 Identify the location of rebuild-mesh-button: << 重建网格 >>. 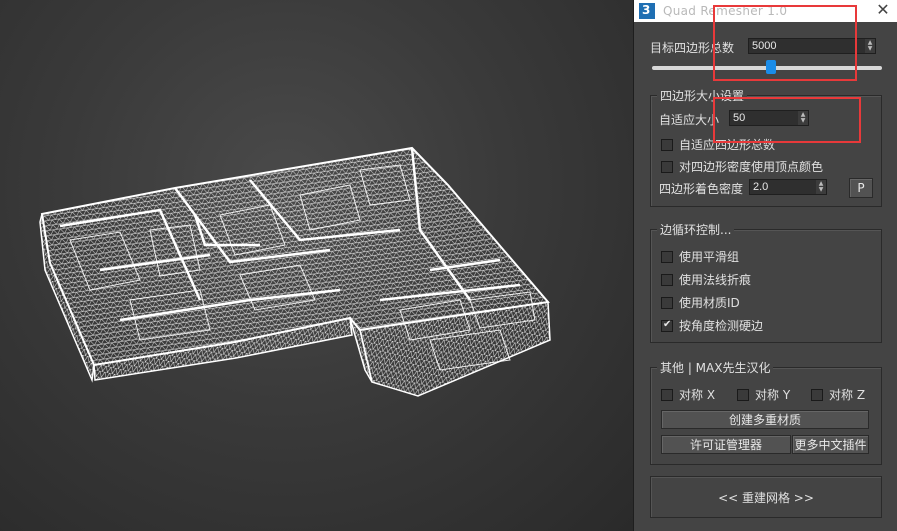
(766, 497).